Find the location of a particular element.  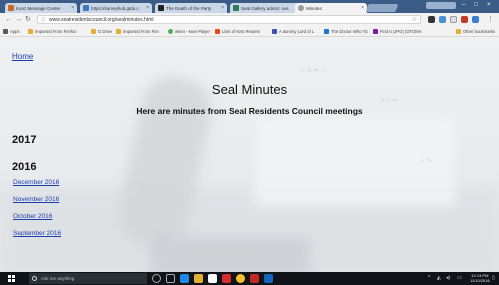

file-explorer-icon is located at coordinates (198, 278).